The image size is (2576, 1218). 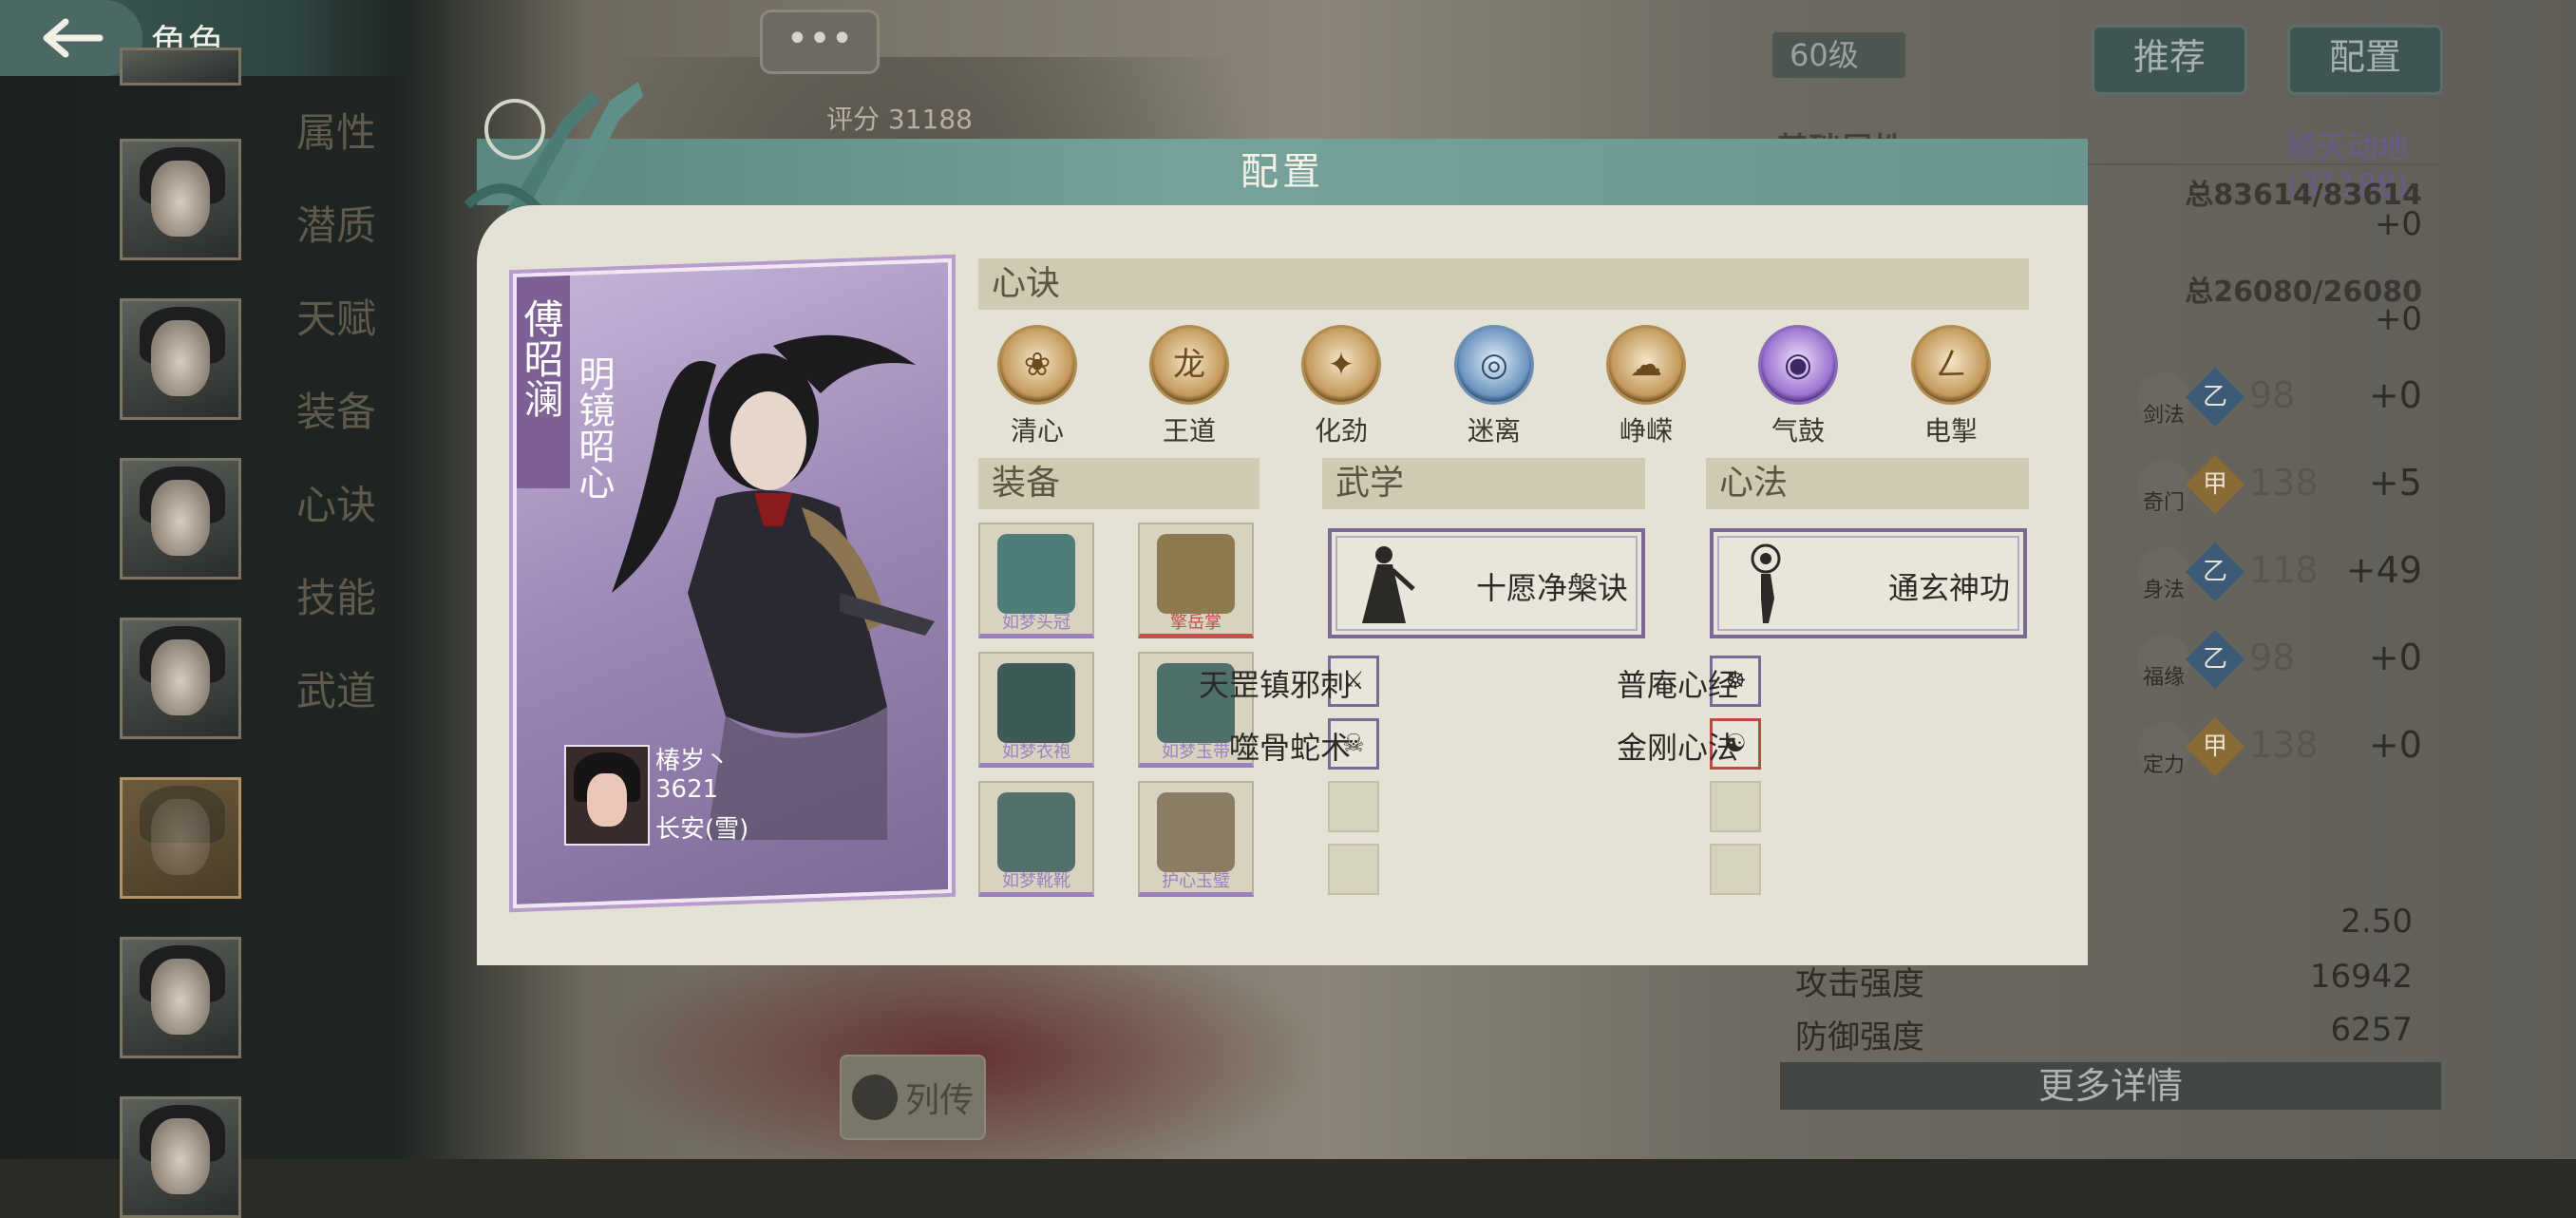 I want to click on equip-slot-helmet: 如梦头冠, so click(x=1036, y=580).